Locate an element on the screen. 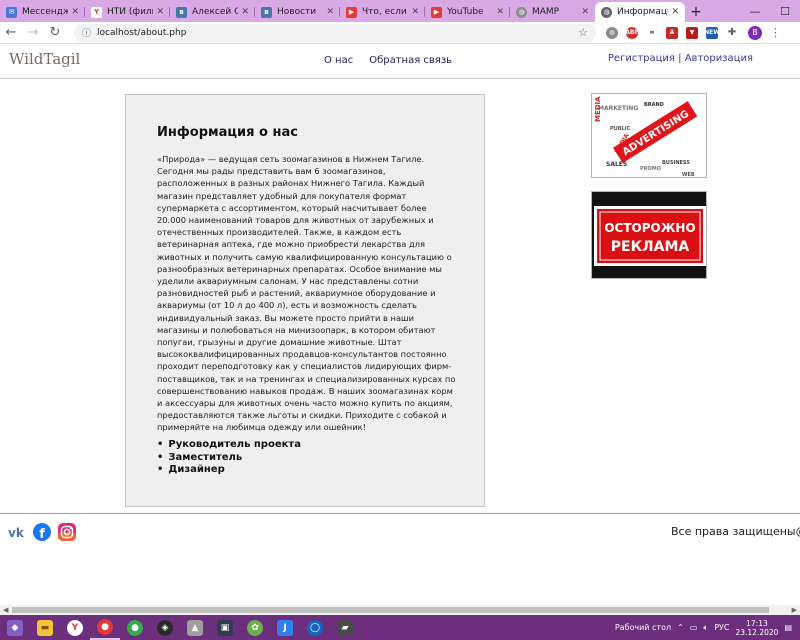 This screenshot has width=800, height=640. svg-text: MEDIA is located at coordinates (598, 109).